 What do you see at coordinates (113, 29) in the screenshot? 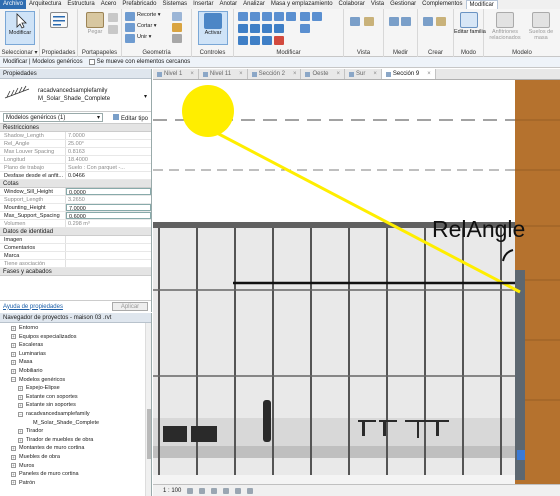
I see `copy-icon` at bounding box center [113, 29].